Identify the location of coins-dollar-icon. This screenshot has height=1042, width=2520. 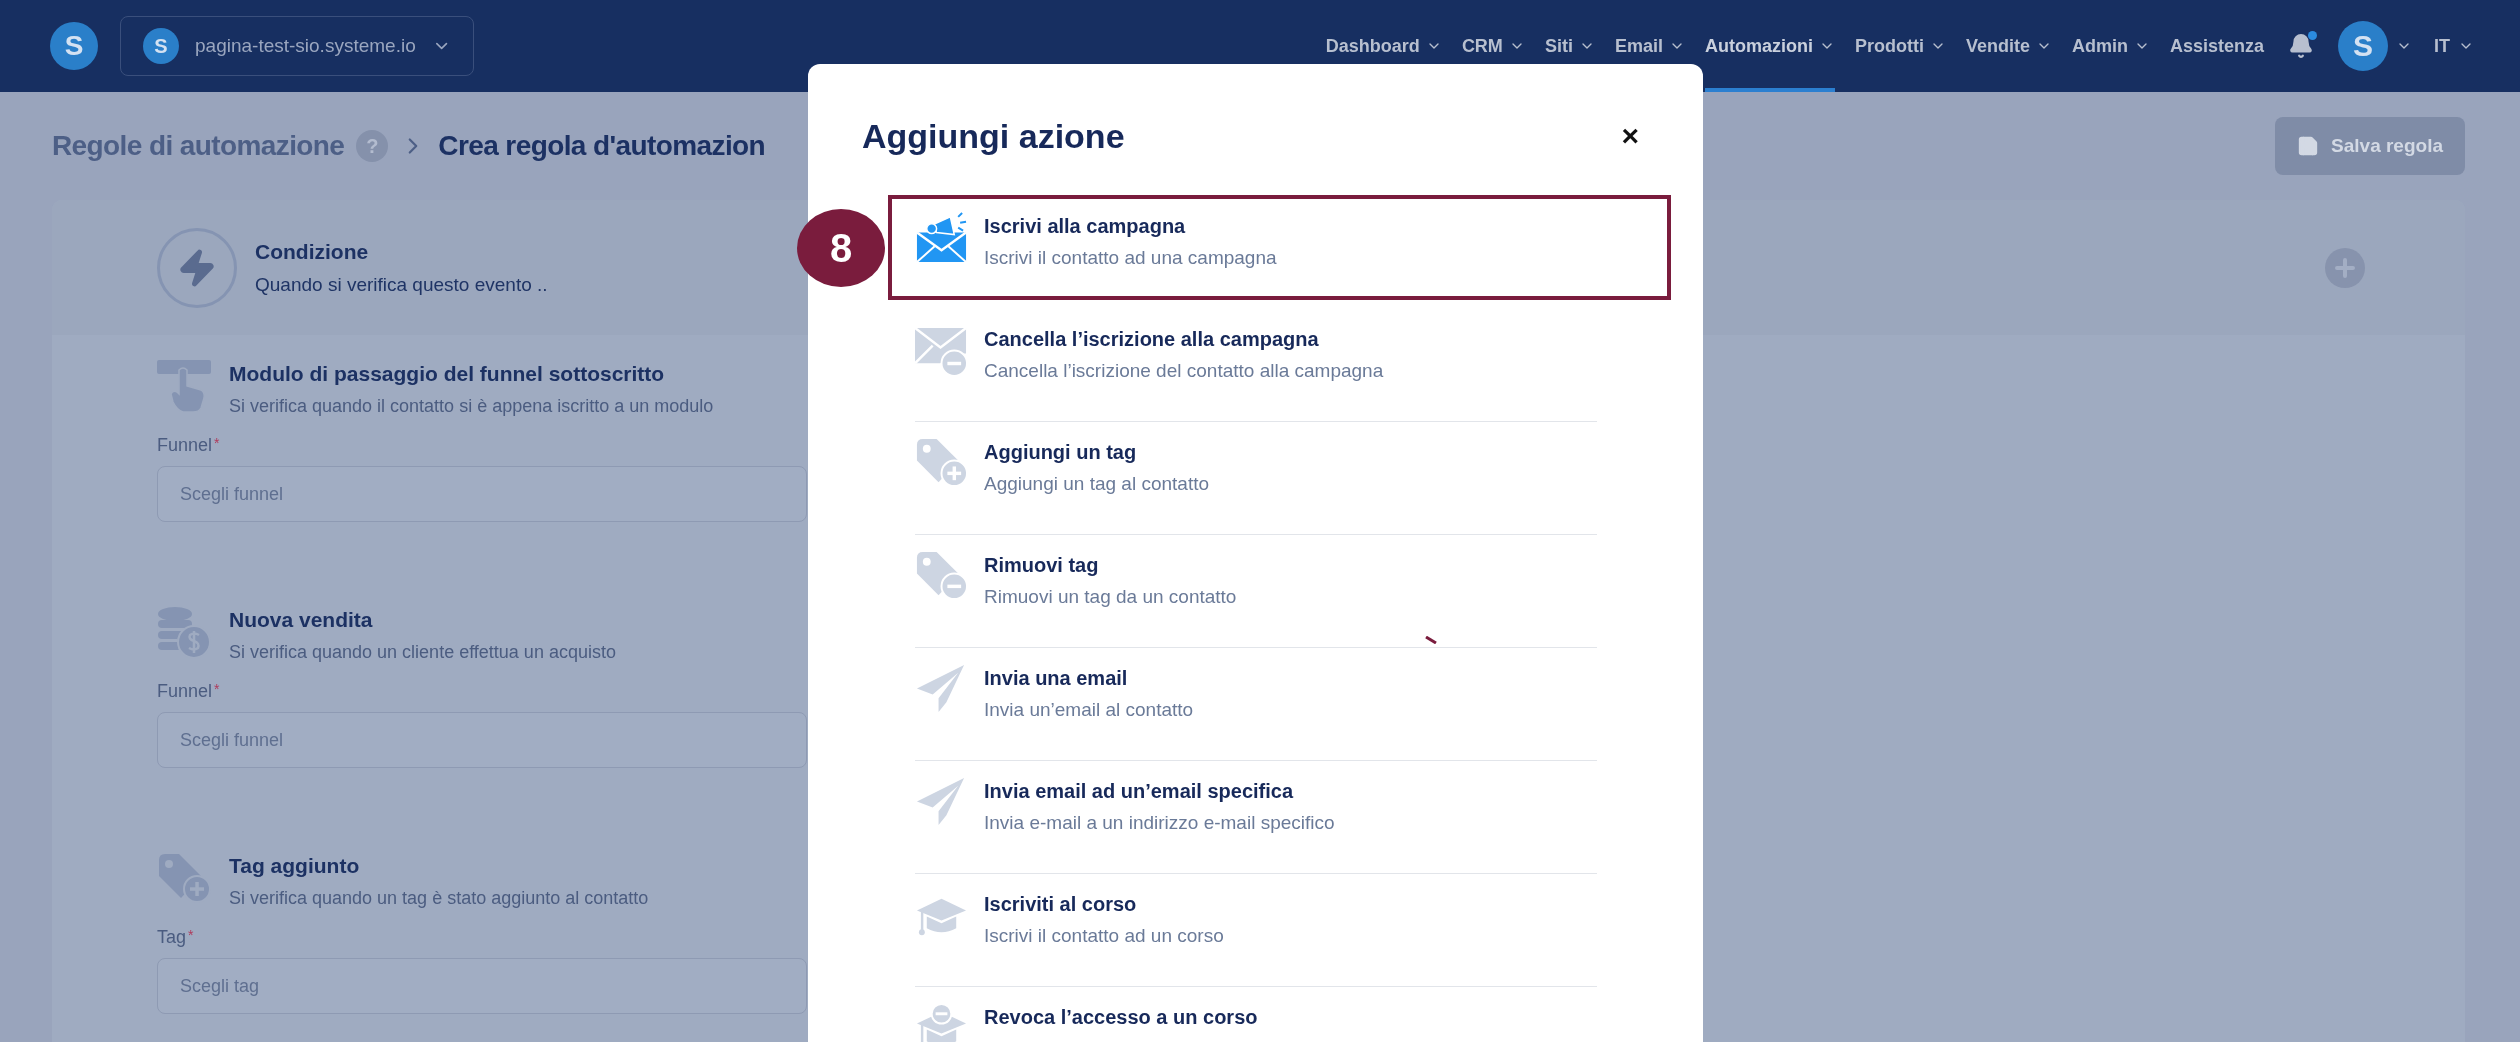
(184, 633).